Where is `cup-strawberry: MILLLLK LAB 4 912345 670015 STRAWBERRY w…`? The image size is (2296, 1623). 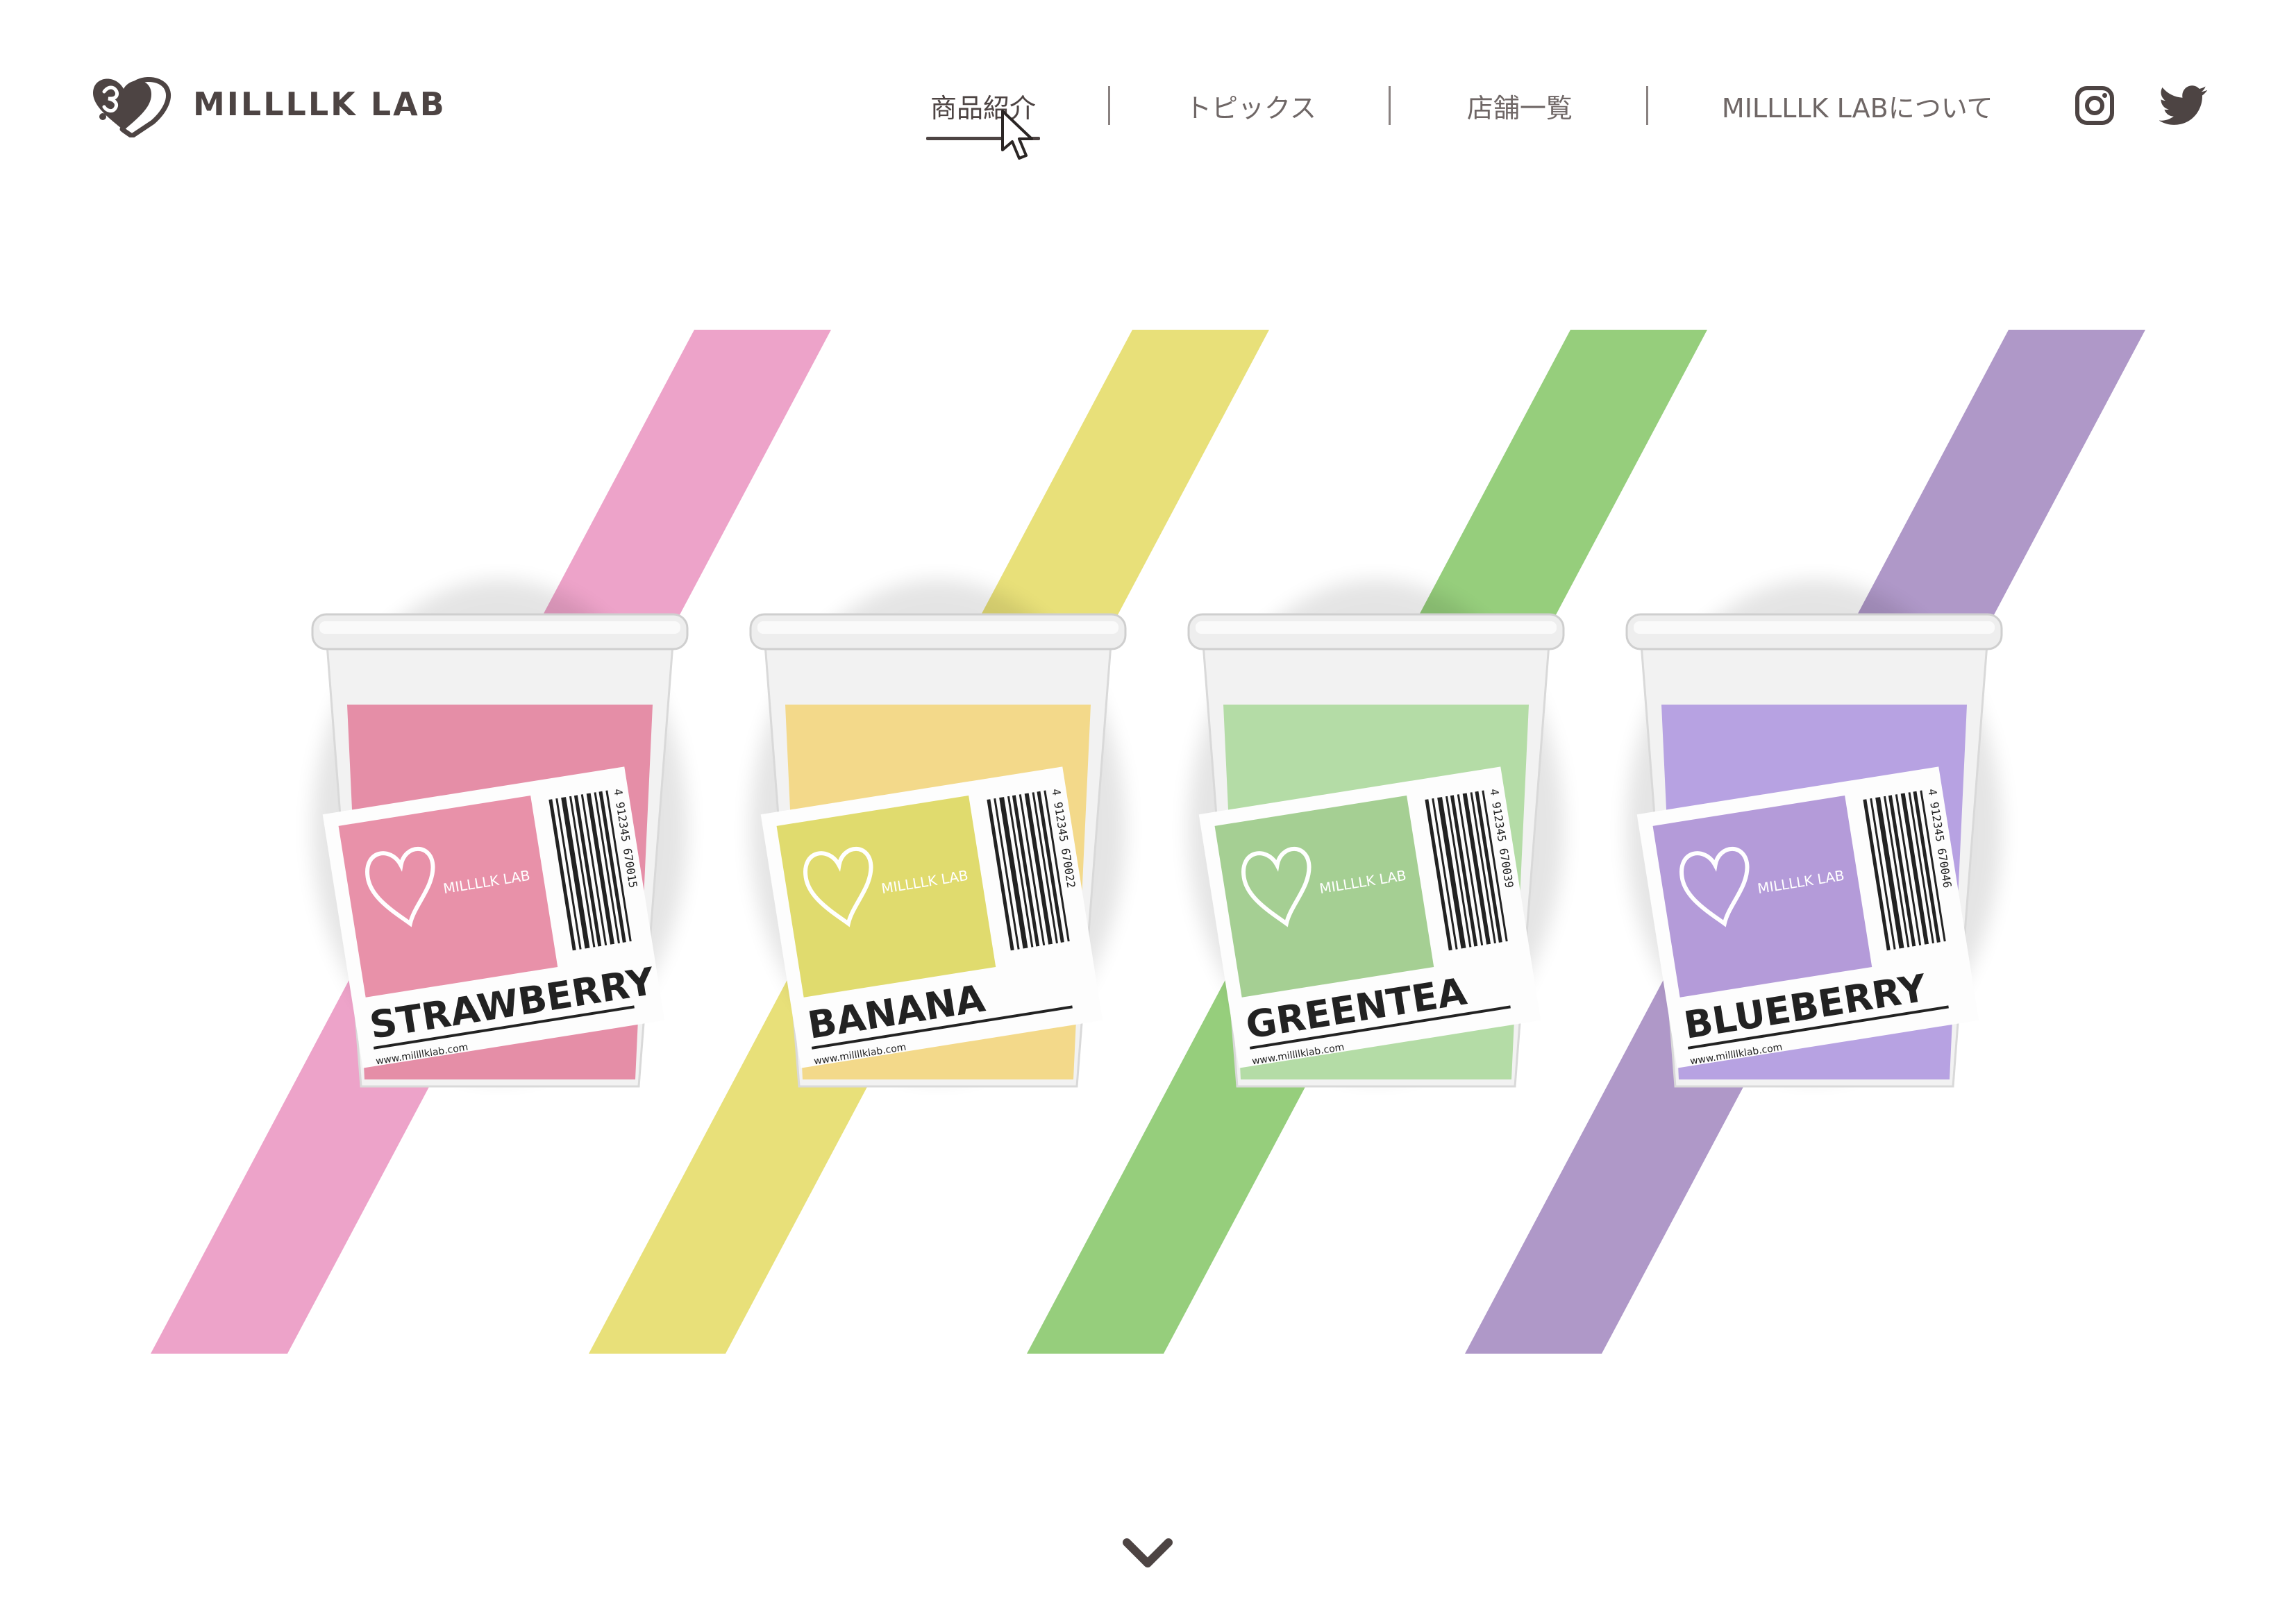 cup-strawberry: MILLLLK LAB 4 912345 670015 STRAWBERRY w… is located at coordinates (500, 834).